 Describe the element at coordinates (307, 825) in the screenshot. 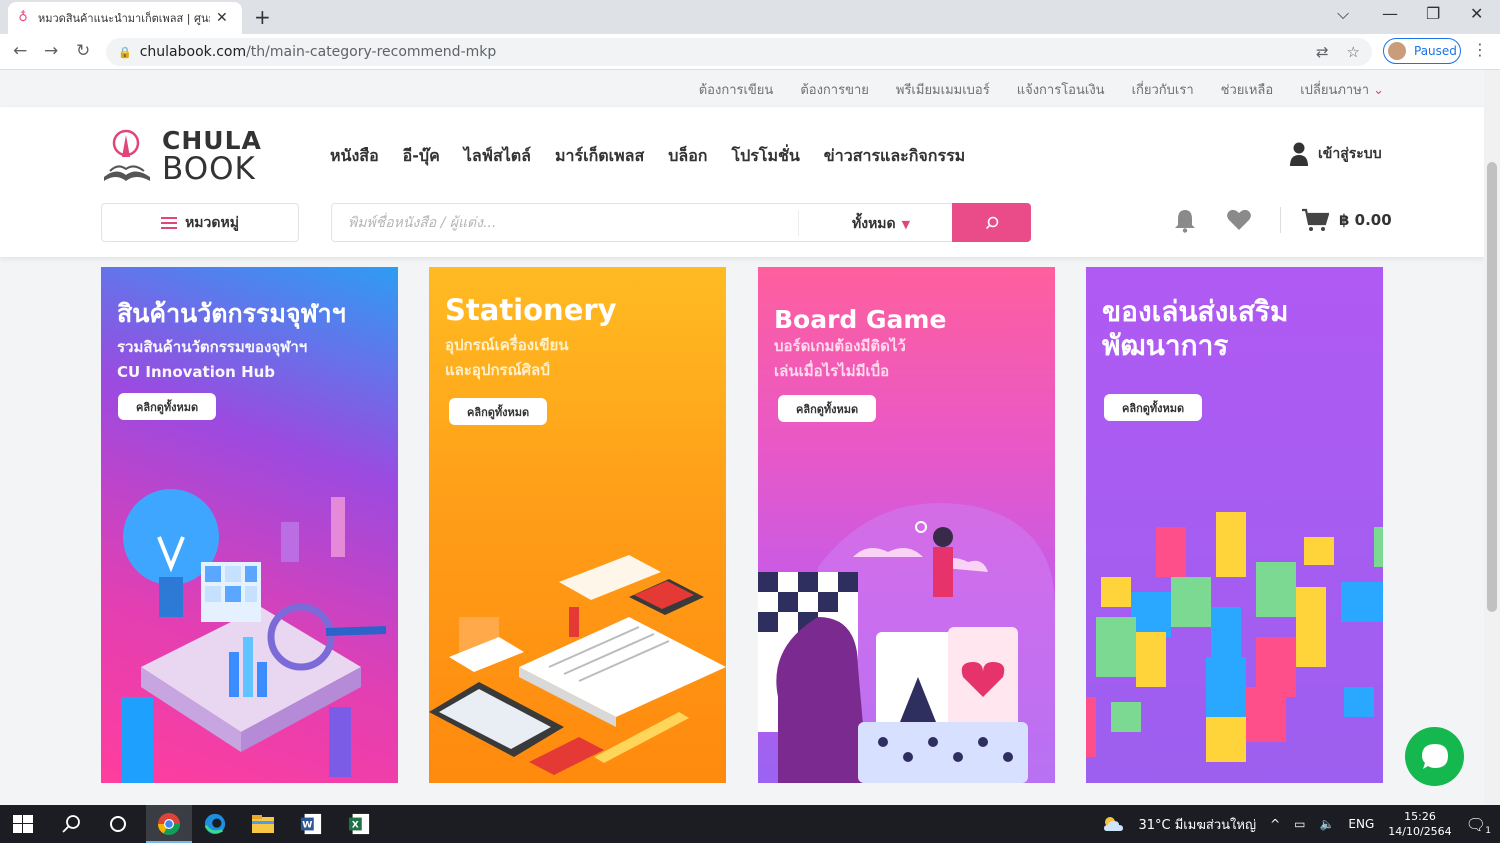

I see `svg-text: W` at that location.